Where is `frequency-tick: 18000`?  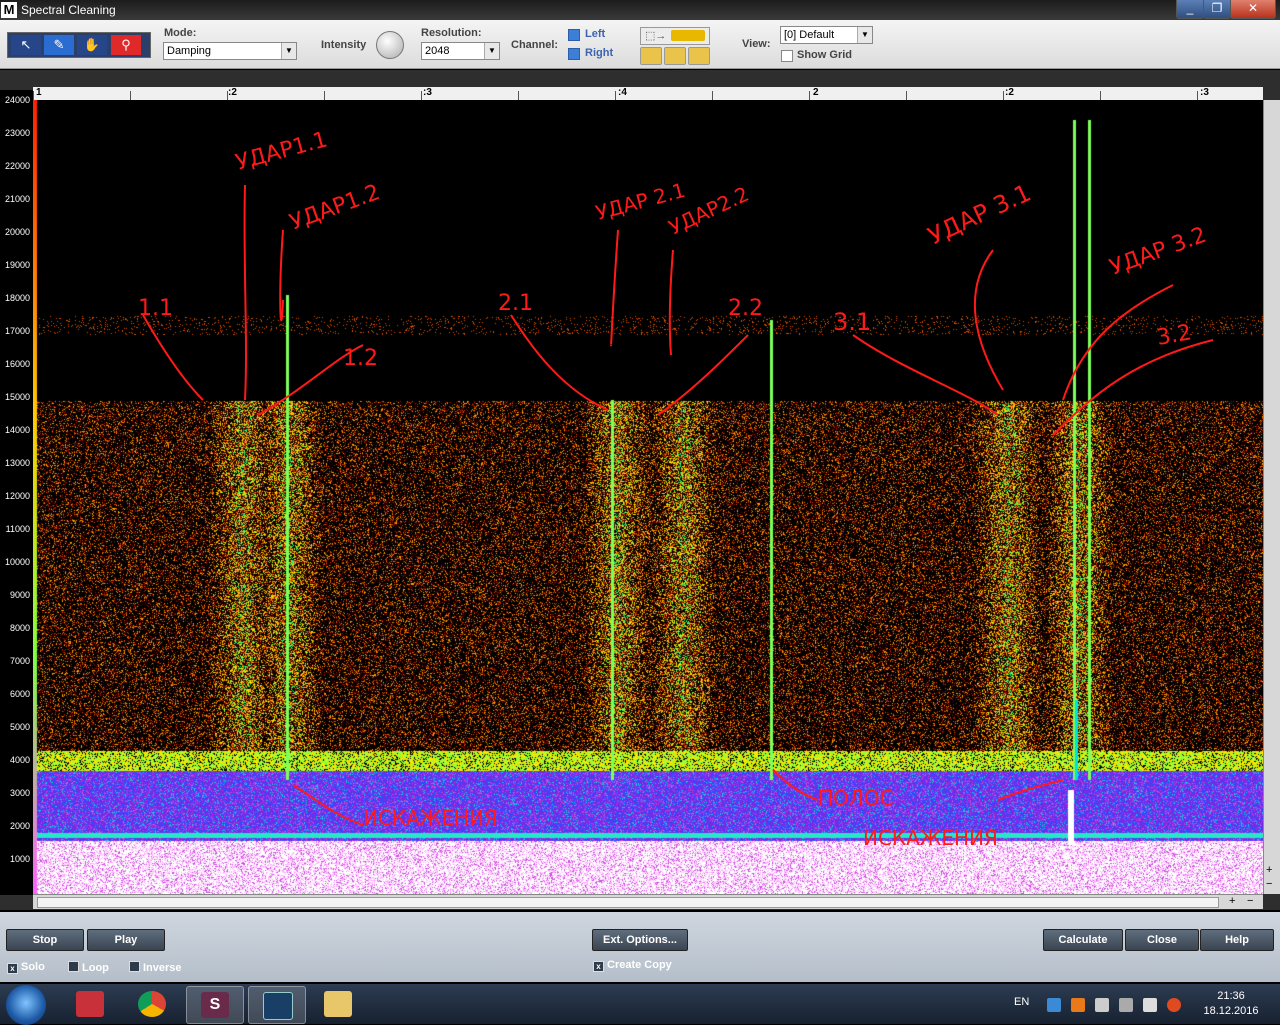 frequency-tick: 18000 is located at coordinates (17, 298).